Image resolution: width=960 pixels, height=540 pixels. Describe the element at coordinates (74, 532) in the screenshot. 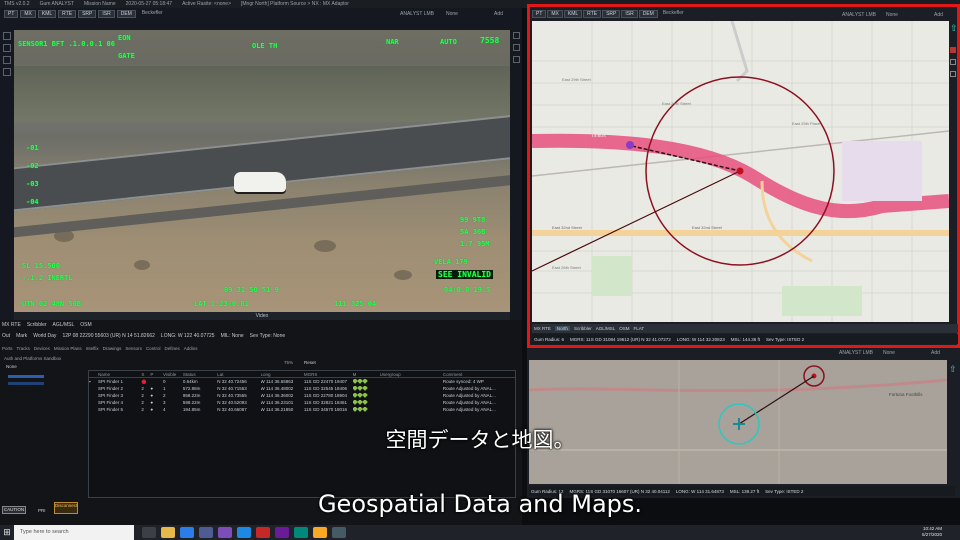

I see `taskbar-search-input: Type here to search` at that location.